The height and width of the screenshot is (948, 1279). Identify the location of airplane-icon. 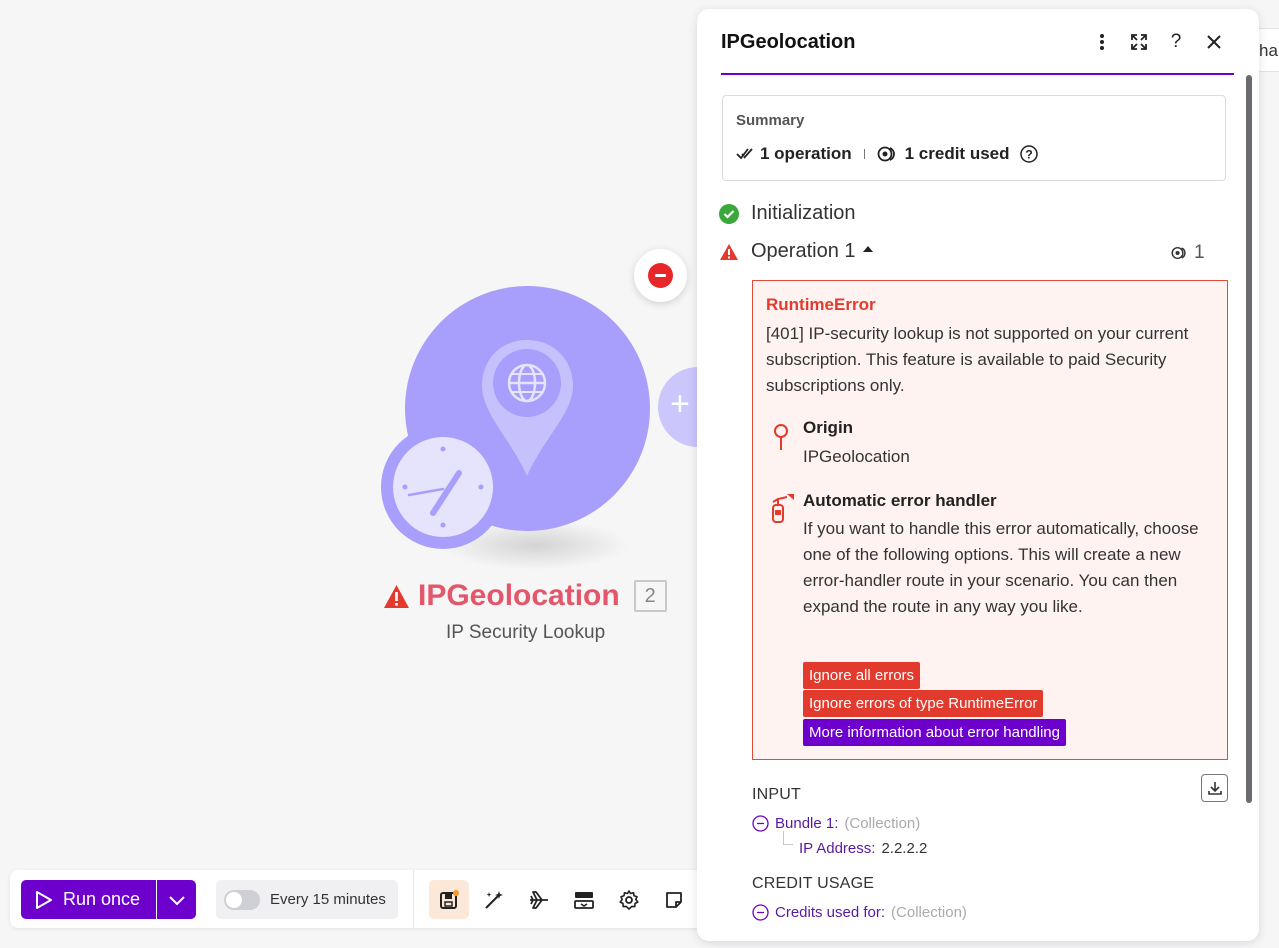
(539, 899).